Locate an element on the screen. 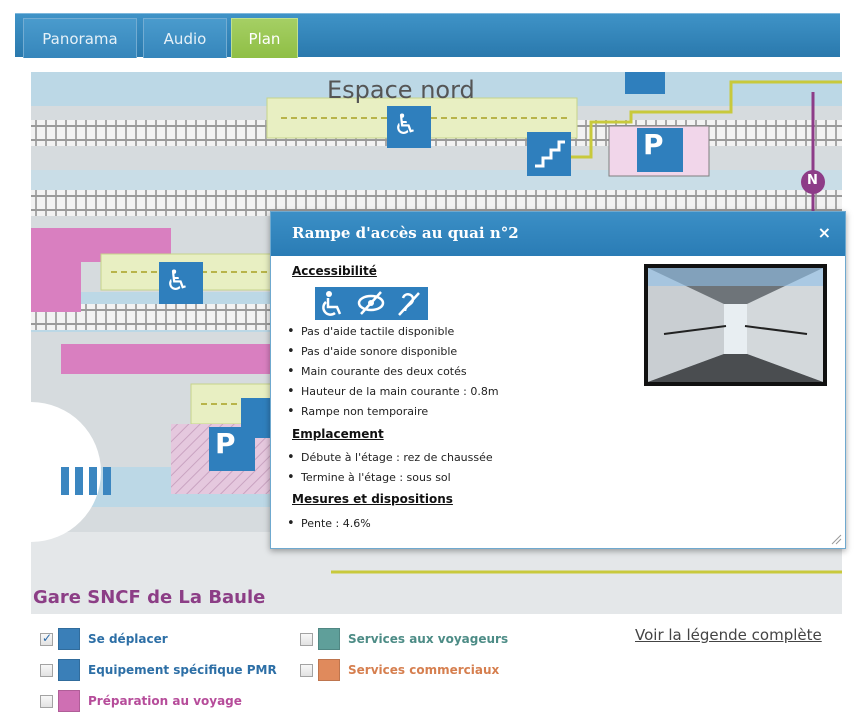  list-item: Pas d'aide sonore disponible is located at coordinates (393, 352).